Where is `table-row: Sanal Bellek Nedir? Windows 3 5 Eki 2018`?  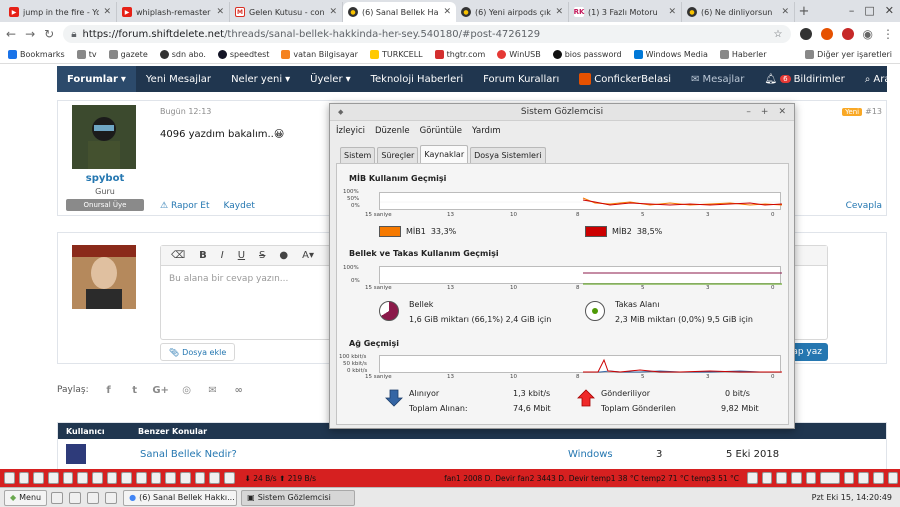
table-row: Sanal Bellek Nedir? Windows 3 5 Eki 2018 is located at coordinates (472, 454).